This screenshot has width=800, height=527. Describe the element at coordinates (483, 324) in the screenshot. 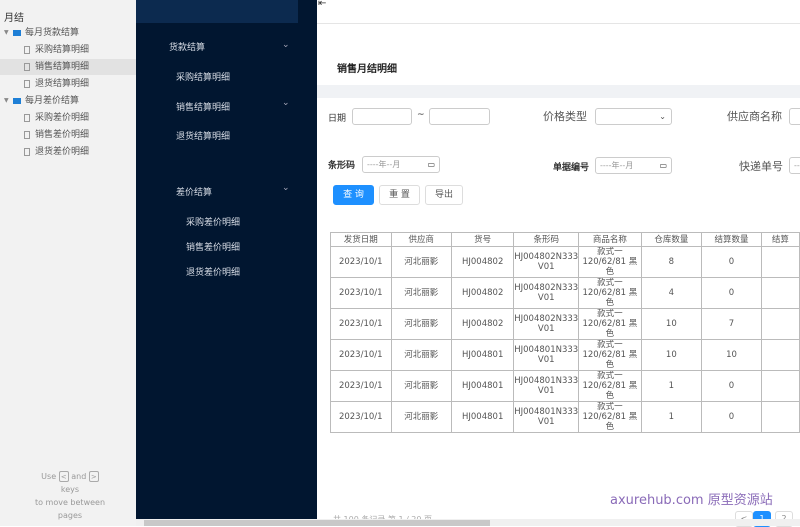

I see `table-cell: HJ004802` at that location.